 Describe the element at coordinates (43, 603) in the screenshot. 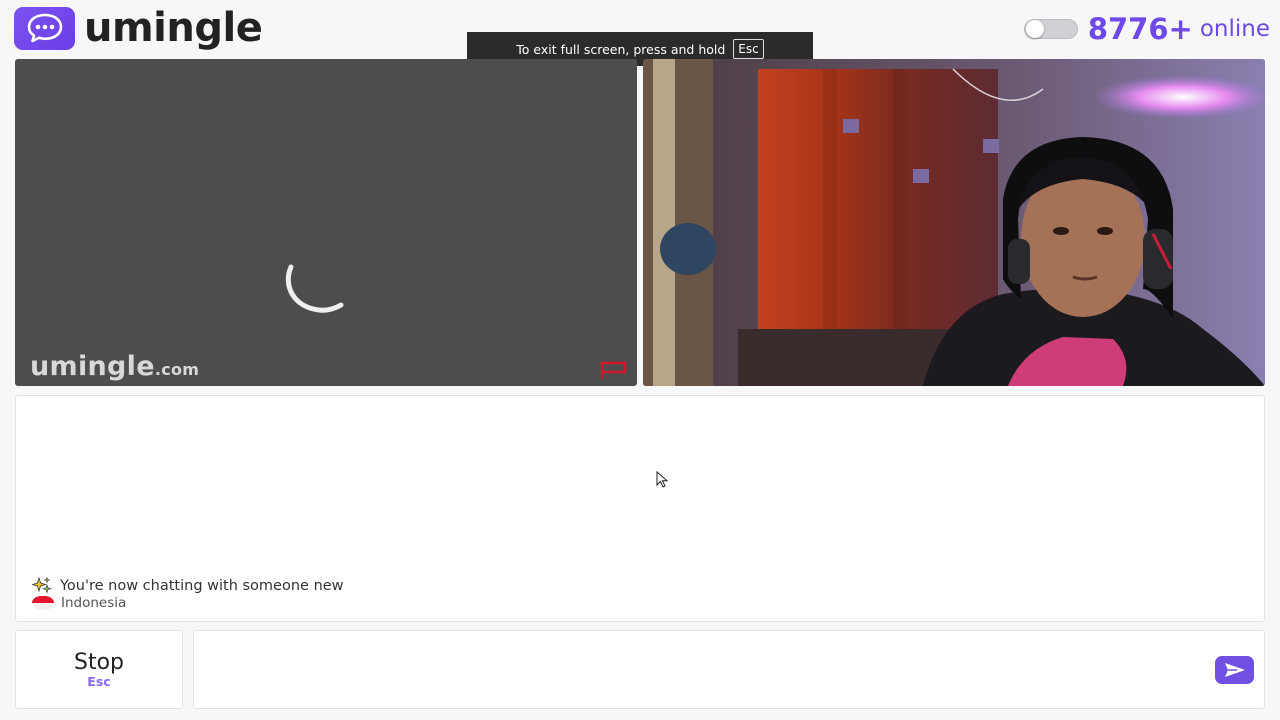

I see `indonesia-flag-icon` at that location.